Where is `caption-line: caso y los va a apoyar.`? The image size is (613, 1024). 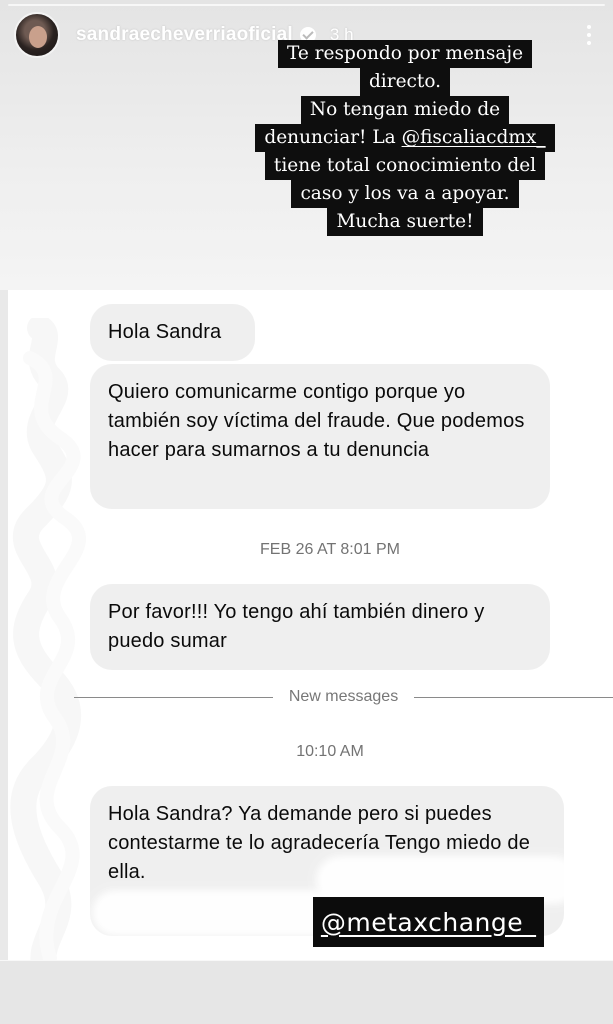
caption-line: caso y los va a apoyar. is located at coordinates (405, 194).